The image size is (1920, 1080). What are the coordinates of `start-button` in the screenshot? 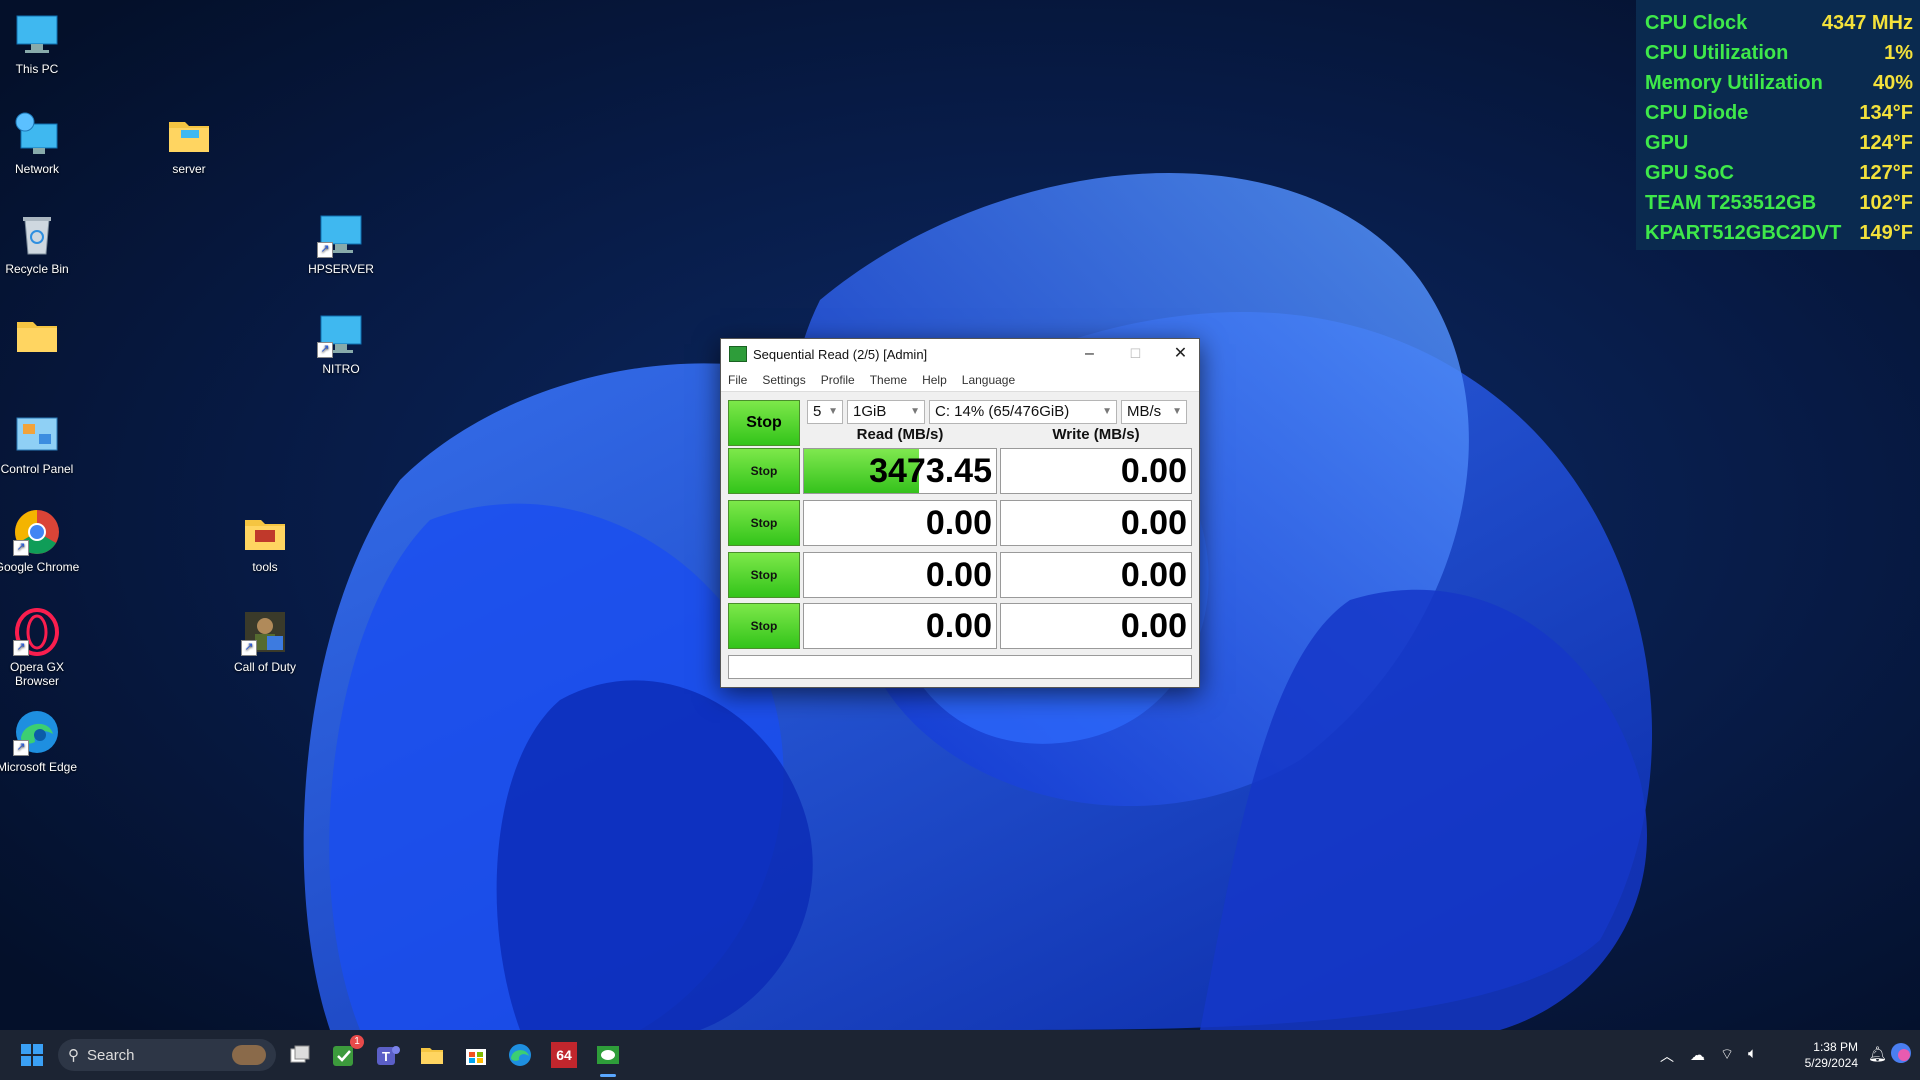 It's located at (32, 1055).